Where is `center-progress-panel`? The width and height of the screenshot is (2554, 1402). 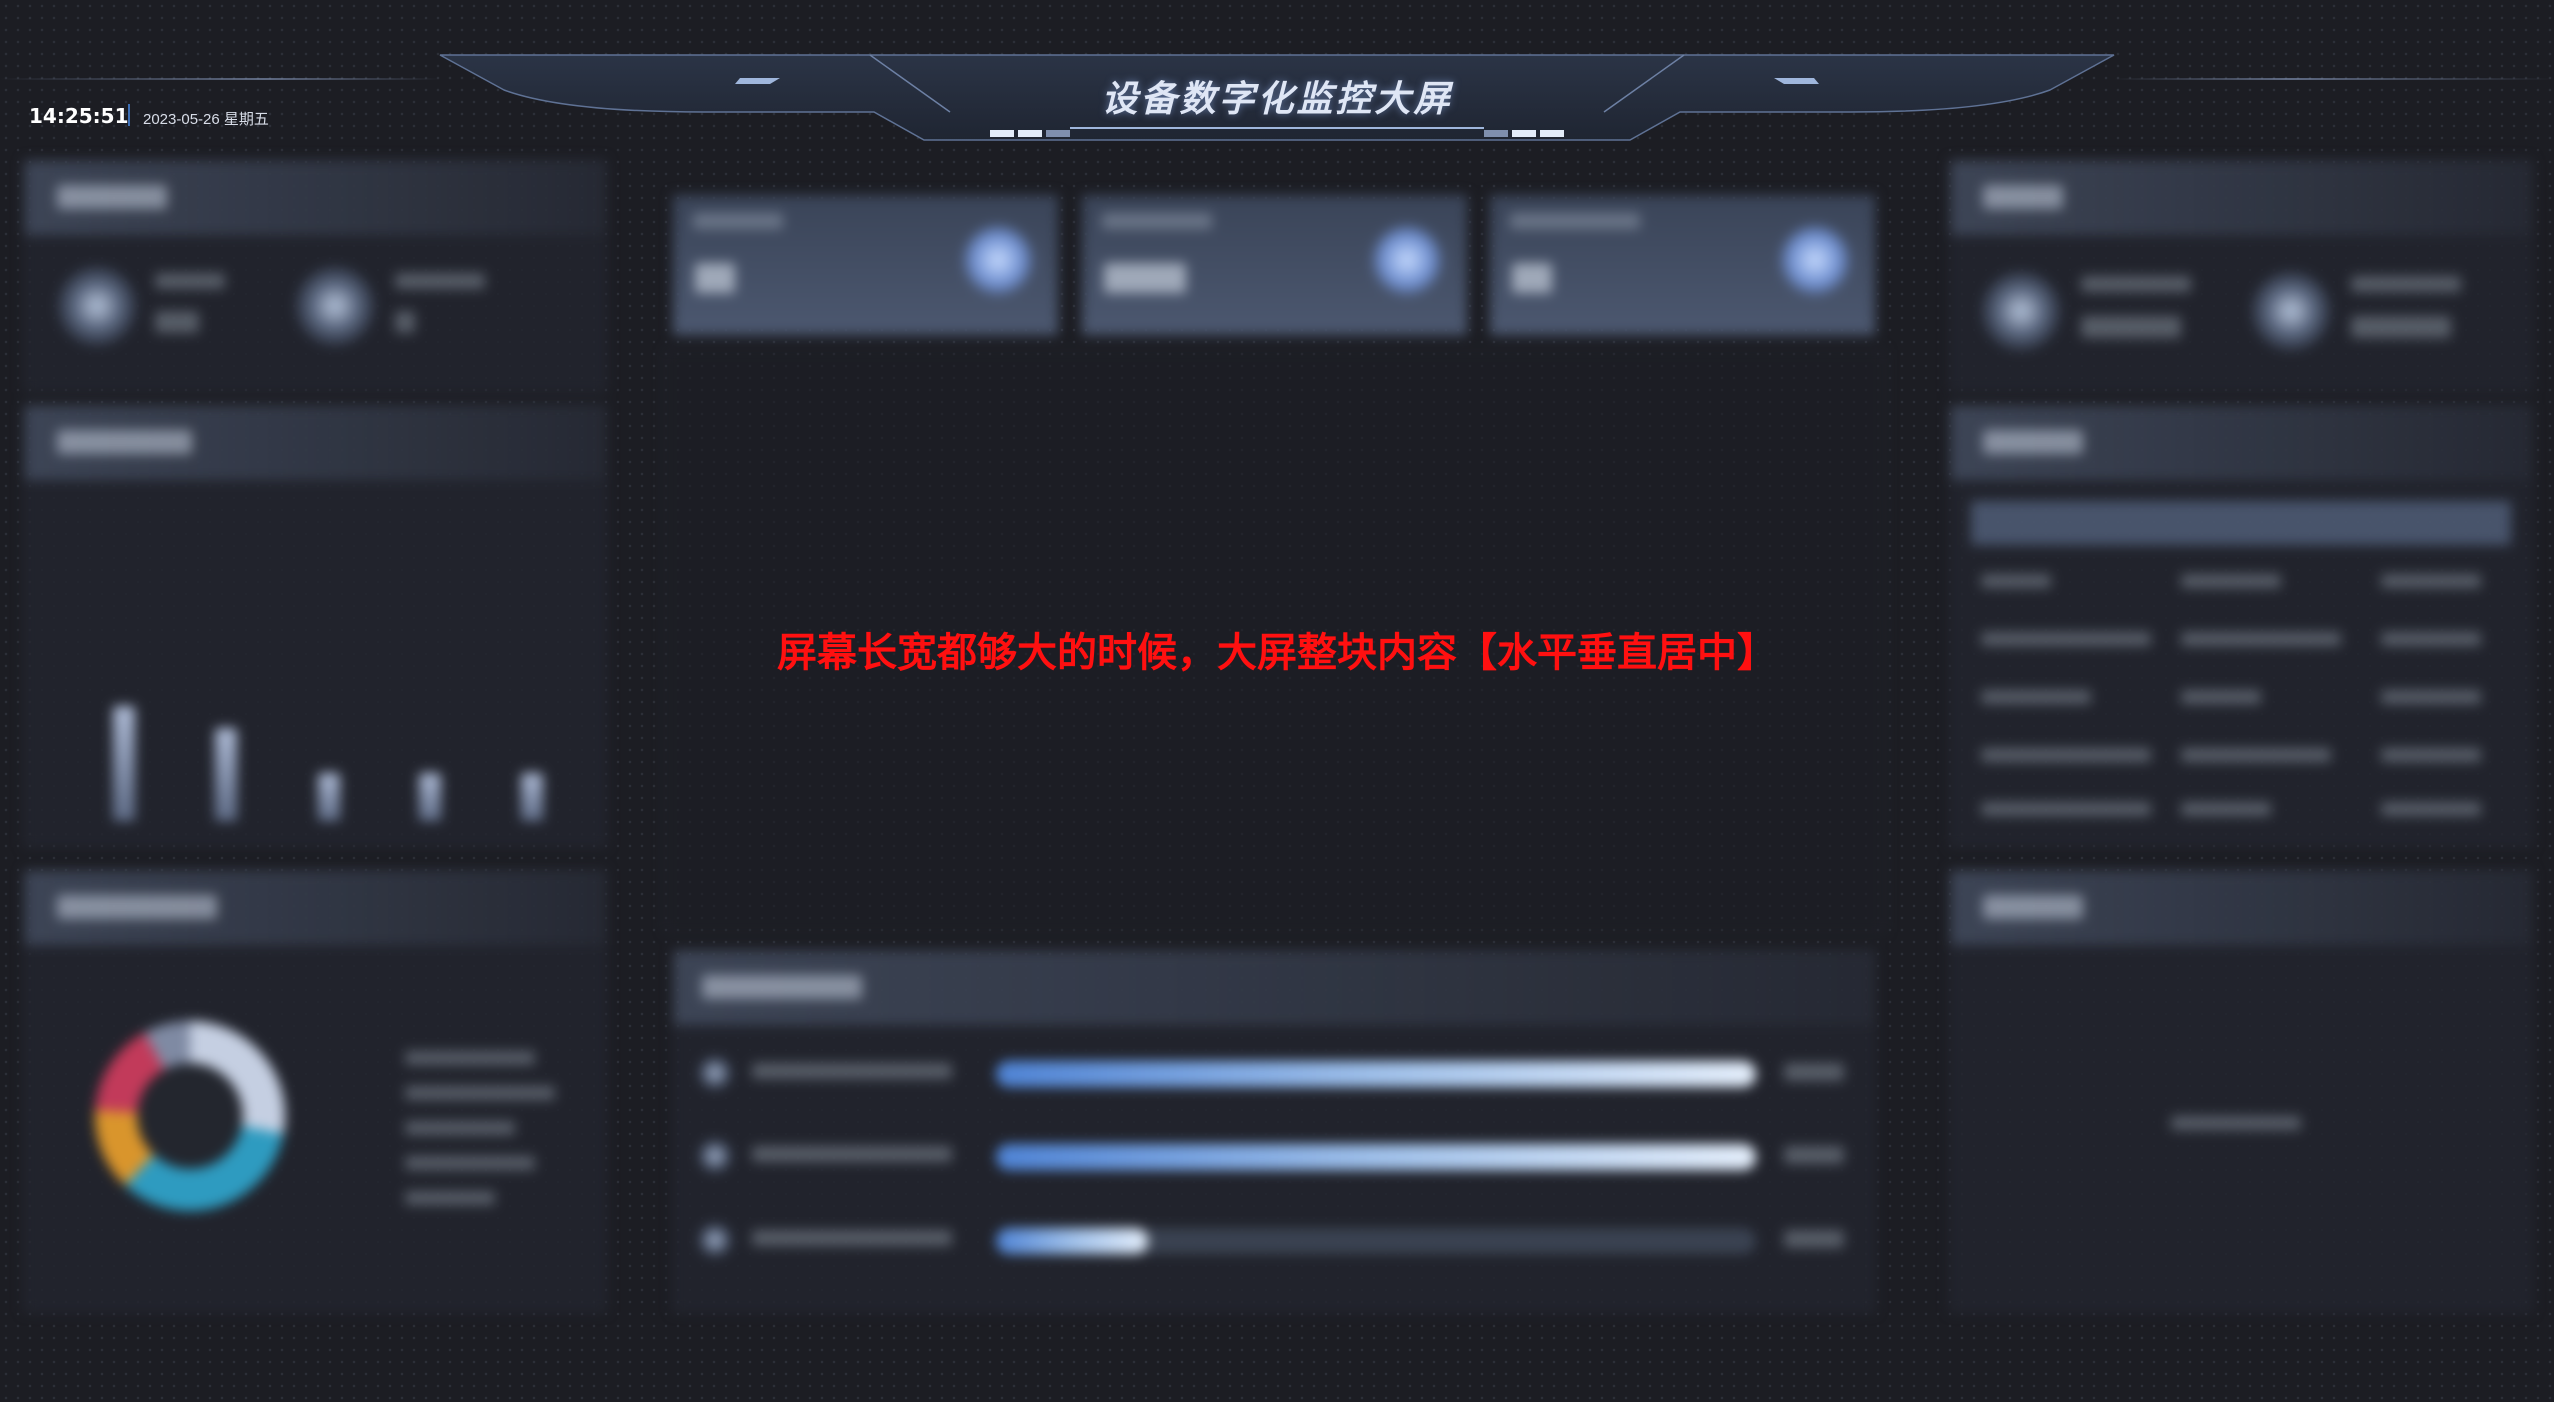
center-progress-panel is located at coordinates (1274, 1131).